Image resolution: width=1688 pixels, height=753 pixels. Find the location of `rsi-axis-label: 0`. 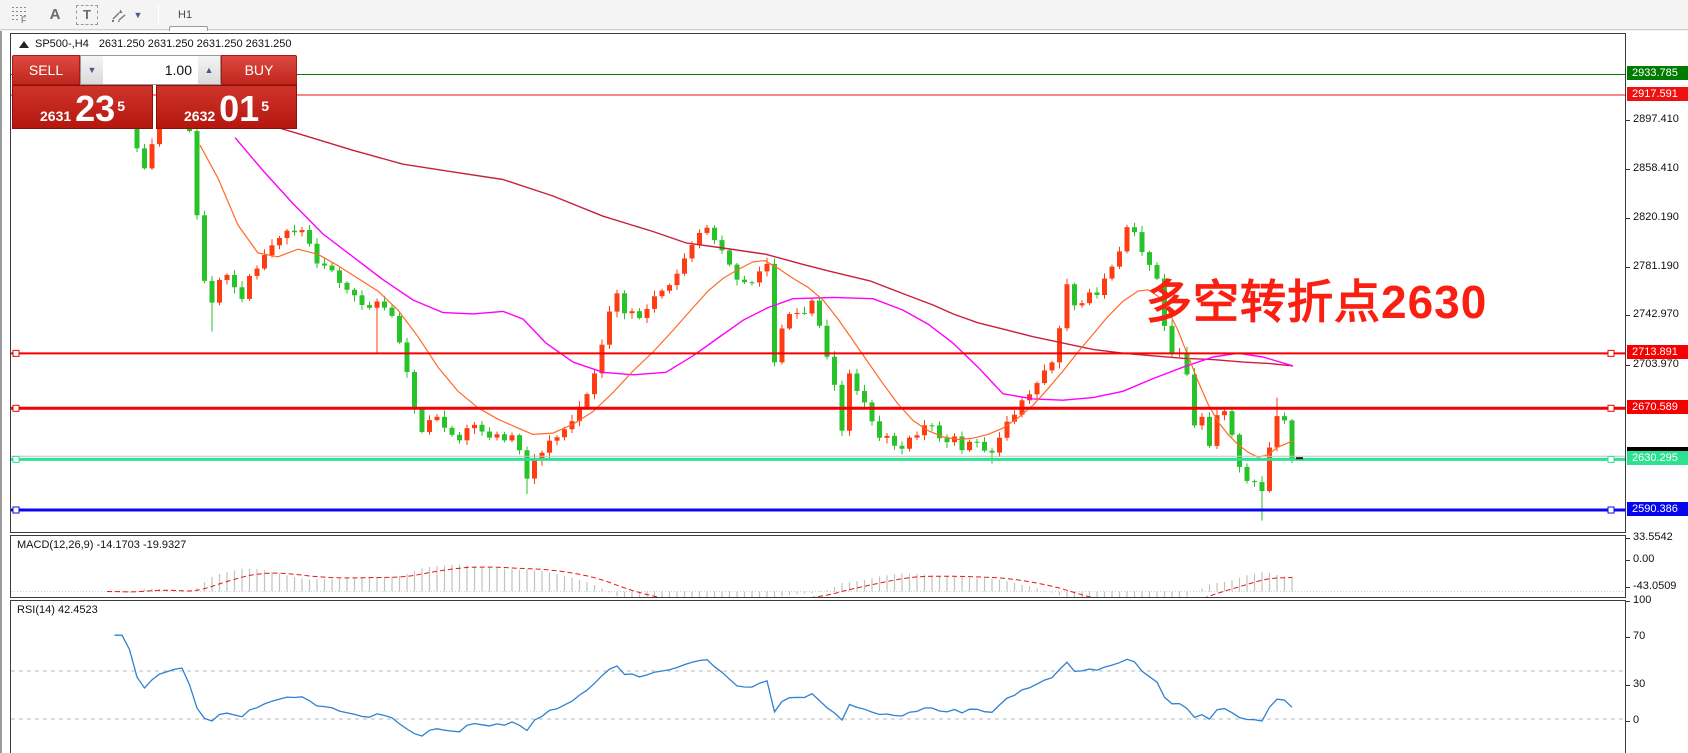

rsi-axis-label: 0 is located at coordinates (1636, 720).